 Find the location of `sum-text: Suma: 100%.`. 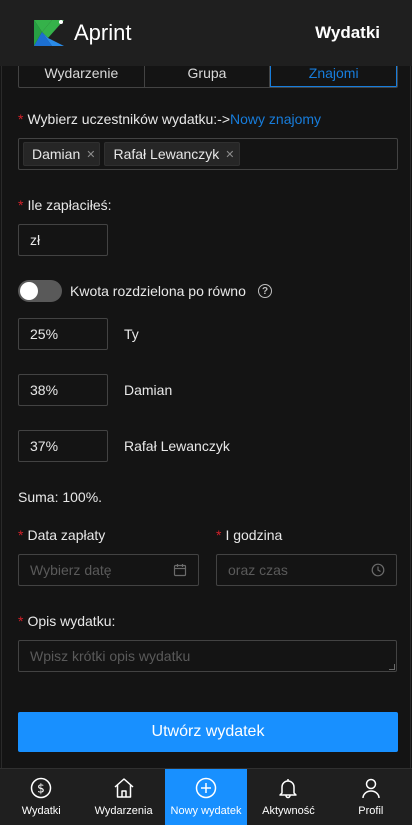

sum-text: Suma: 100%. is located at coordinates (60, 497).